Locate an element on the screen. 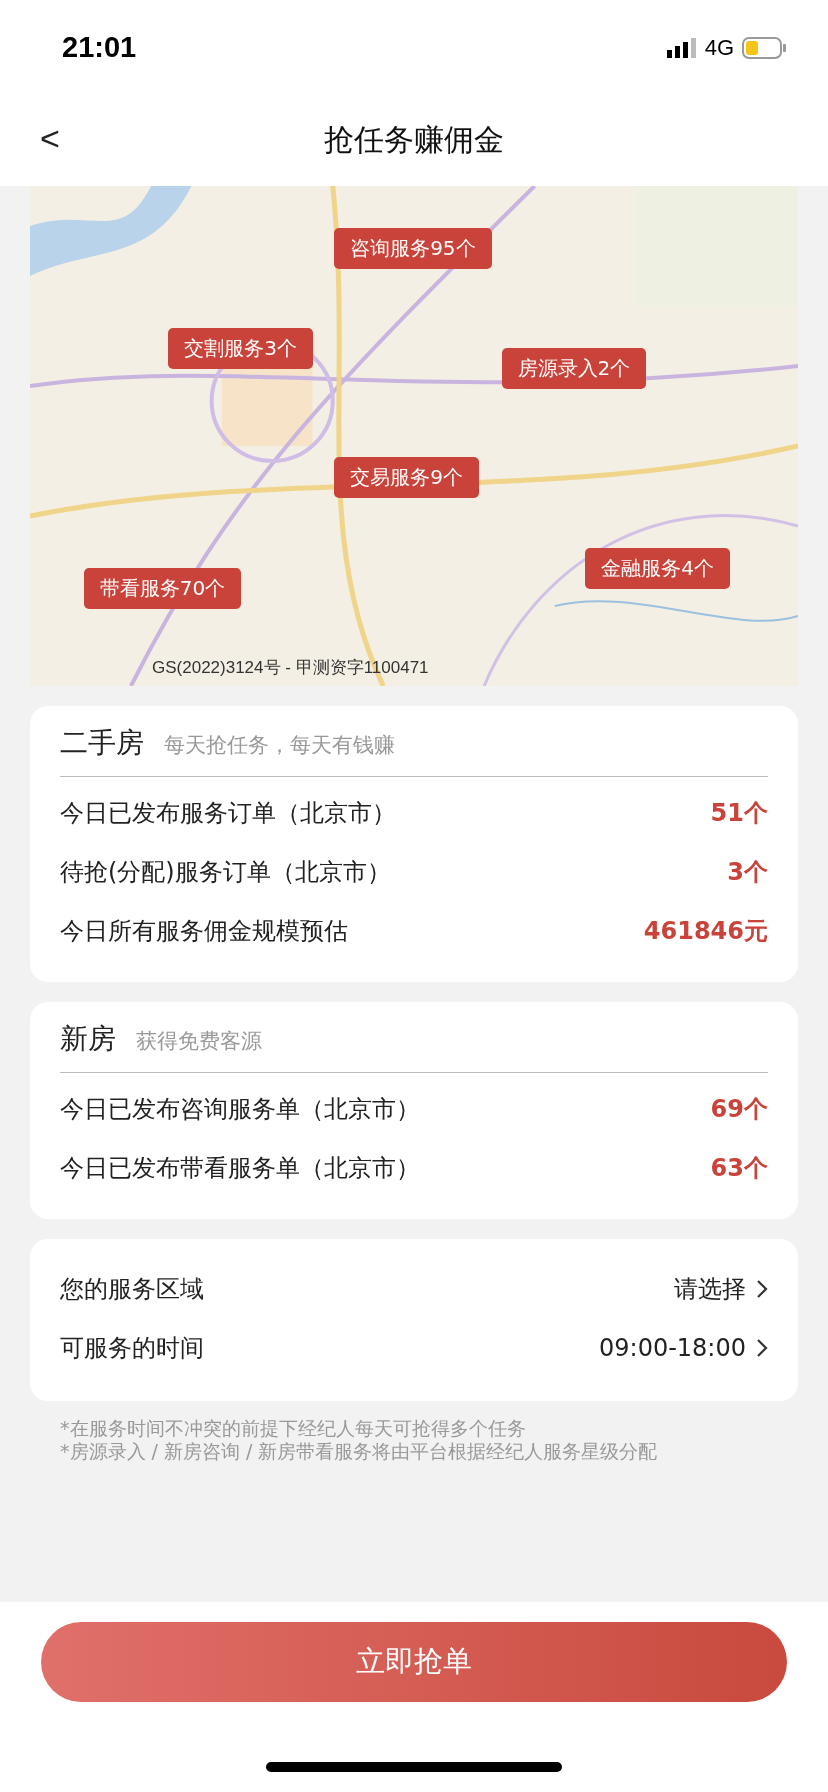 This screenshot has height=1792, width=828. network-label: 4G is located at coordinates (719, 47).